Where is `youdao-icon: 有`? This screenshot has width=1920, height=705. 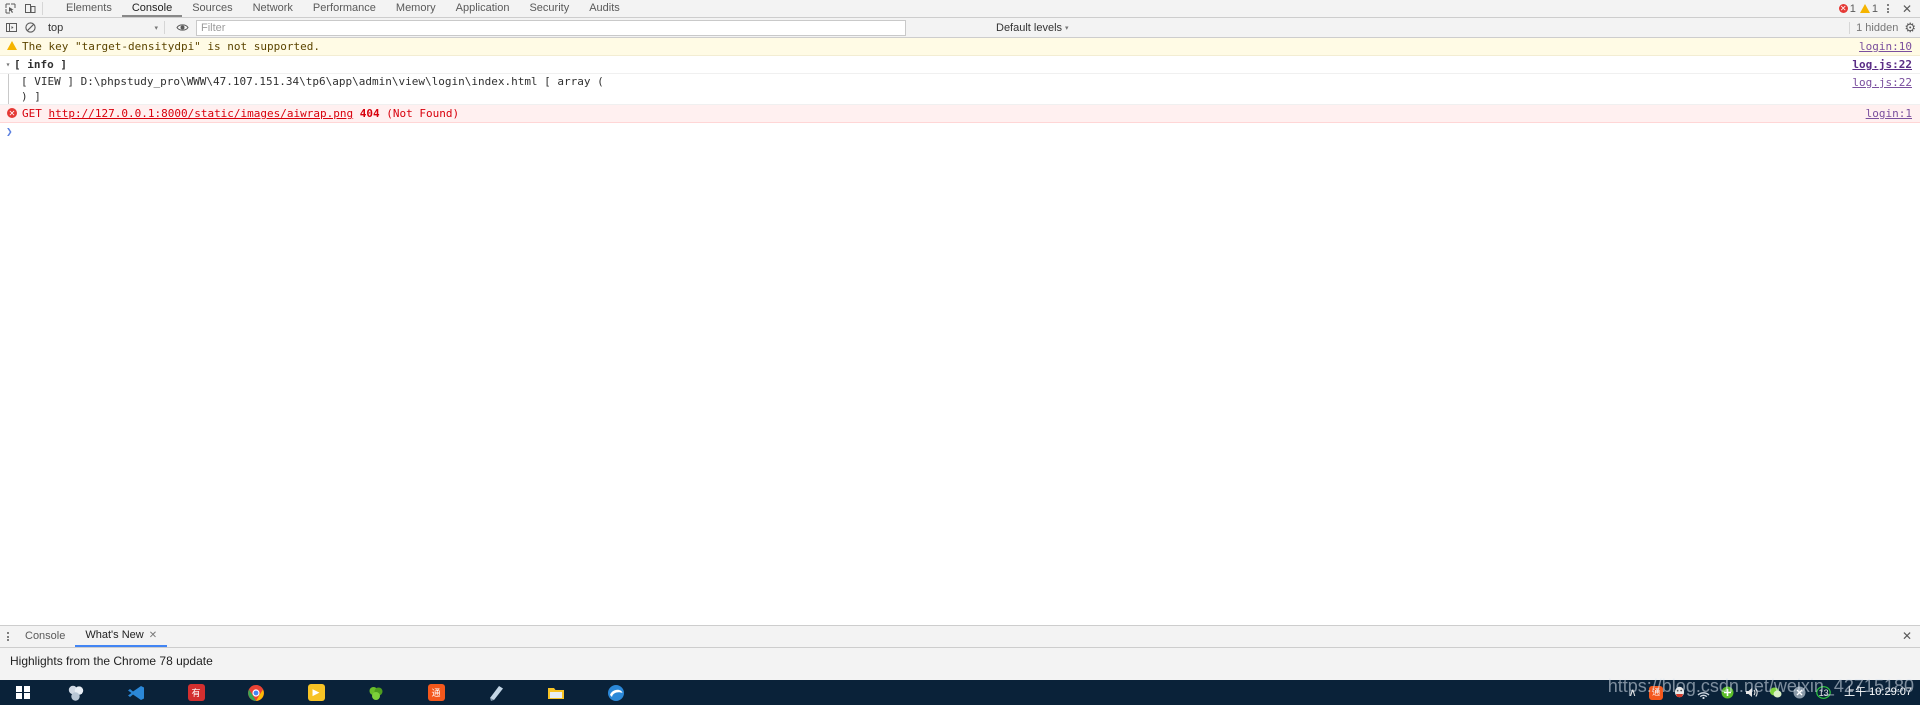
youdao-icon: 有 is located at coordinates (196, 692).